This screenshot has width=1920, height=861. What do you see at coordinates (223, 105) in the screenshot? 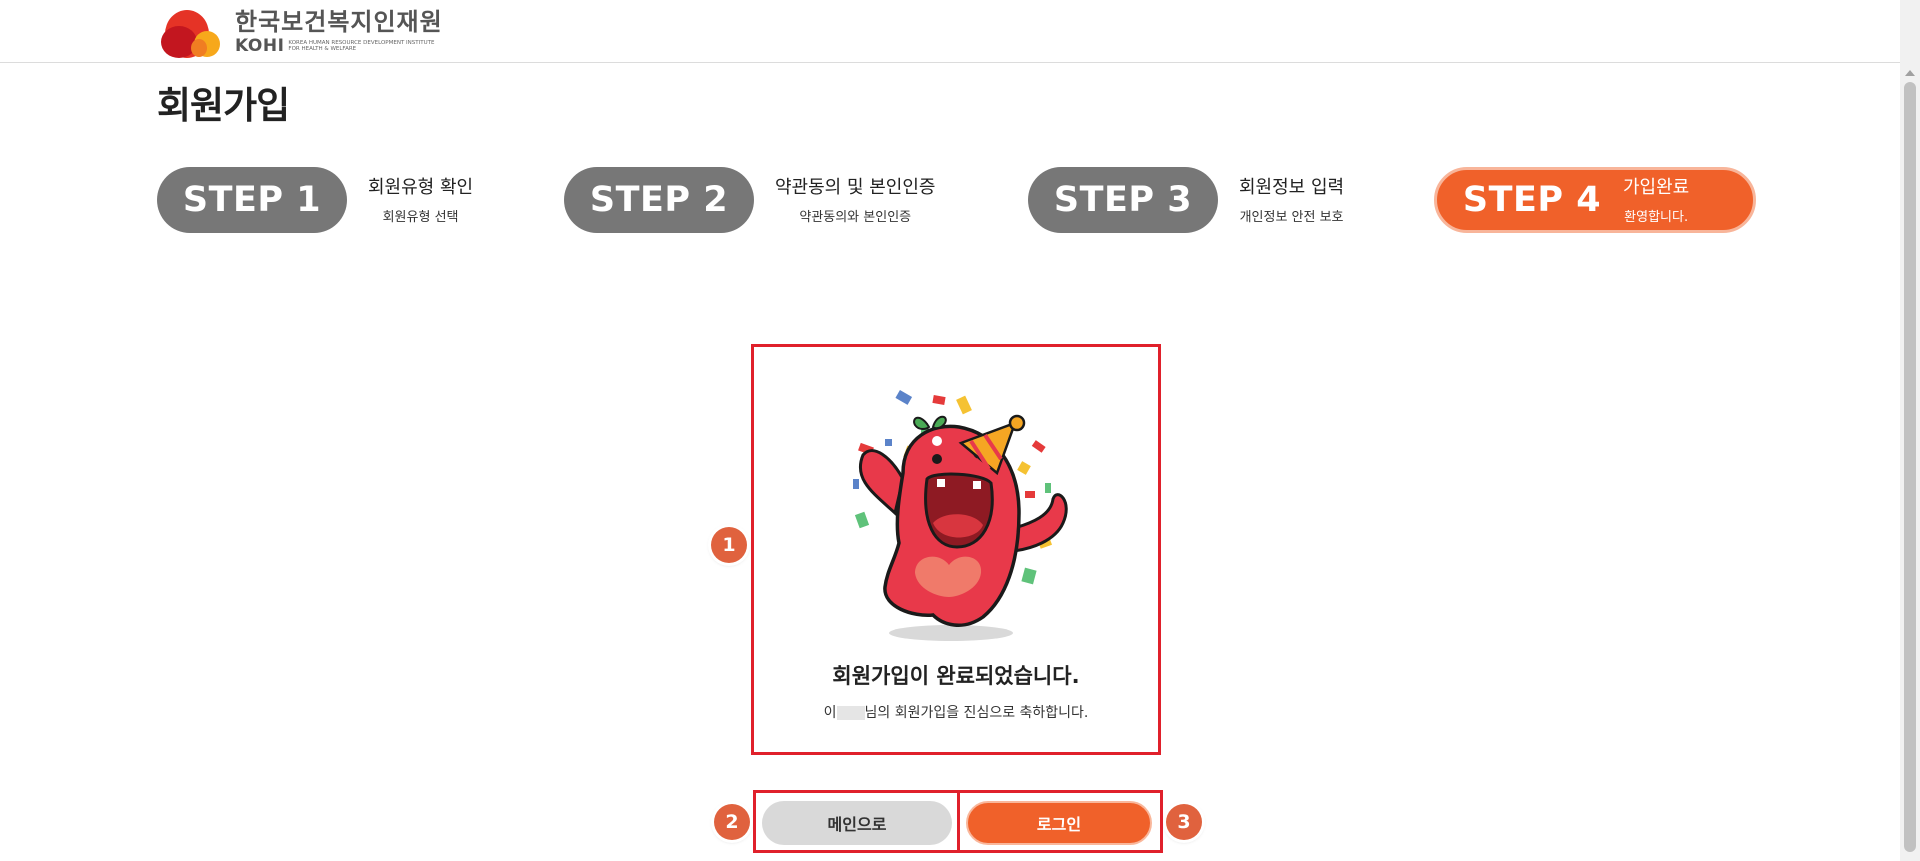
I see `page-title: 회원가입` at bounding box center [223, 105].